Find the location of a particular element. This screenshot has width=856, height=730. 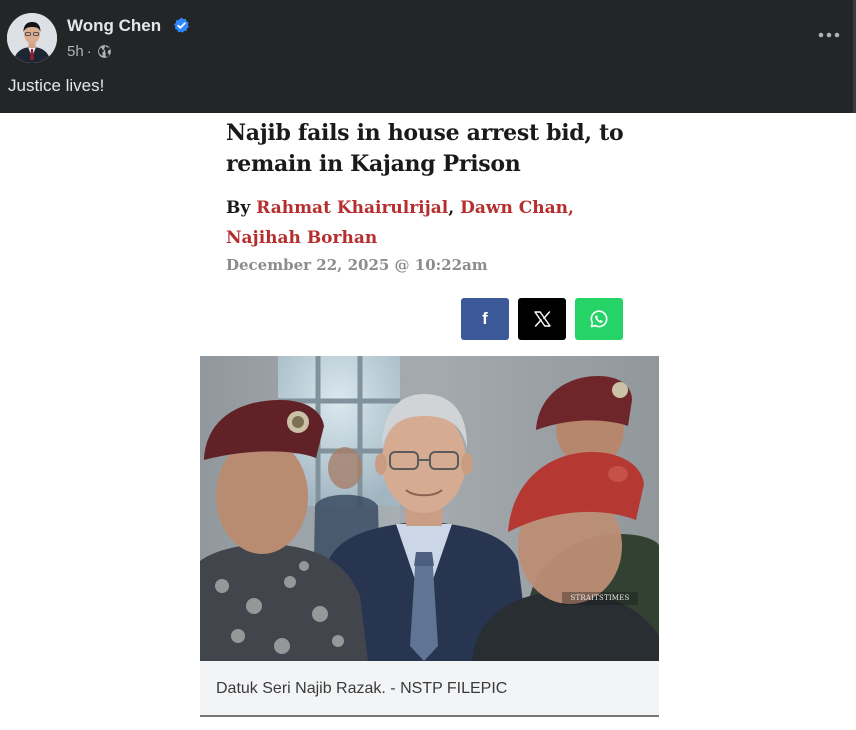

post-text: Justice lives! is located at coordinates (56, 85).